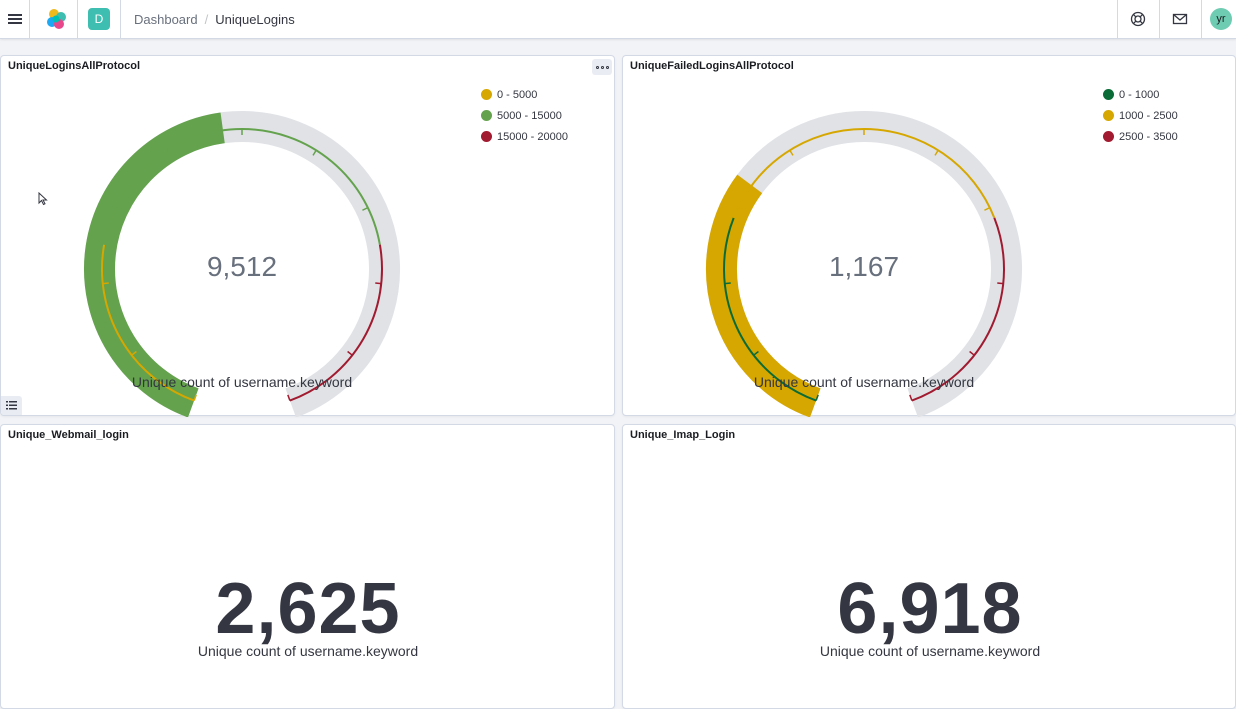 The height and width of the screenshot is (709, 1236). I want to click on mouse-cursor-icon, so click(43, 199).